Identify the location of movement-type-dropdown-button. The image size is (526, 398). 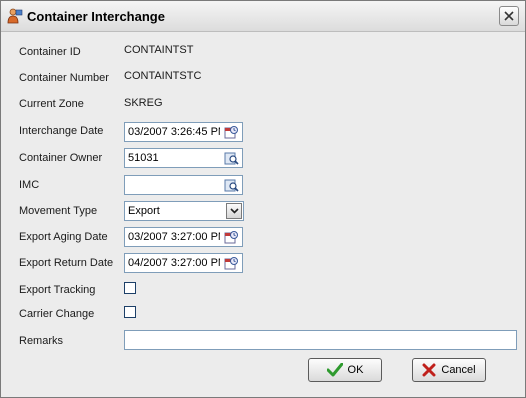
(234, 211).